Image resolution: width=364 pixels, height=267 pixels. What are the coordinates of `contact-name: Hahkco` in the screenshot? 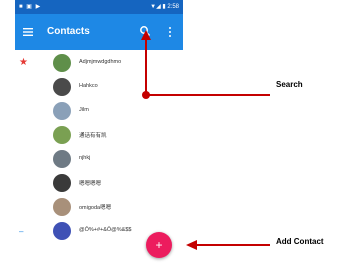 It's located at (88, 86).